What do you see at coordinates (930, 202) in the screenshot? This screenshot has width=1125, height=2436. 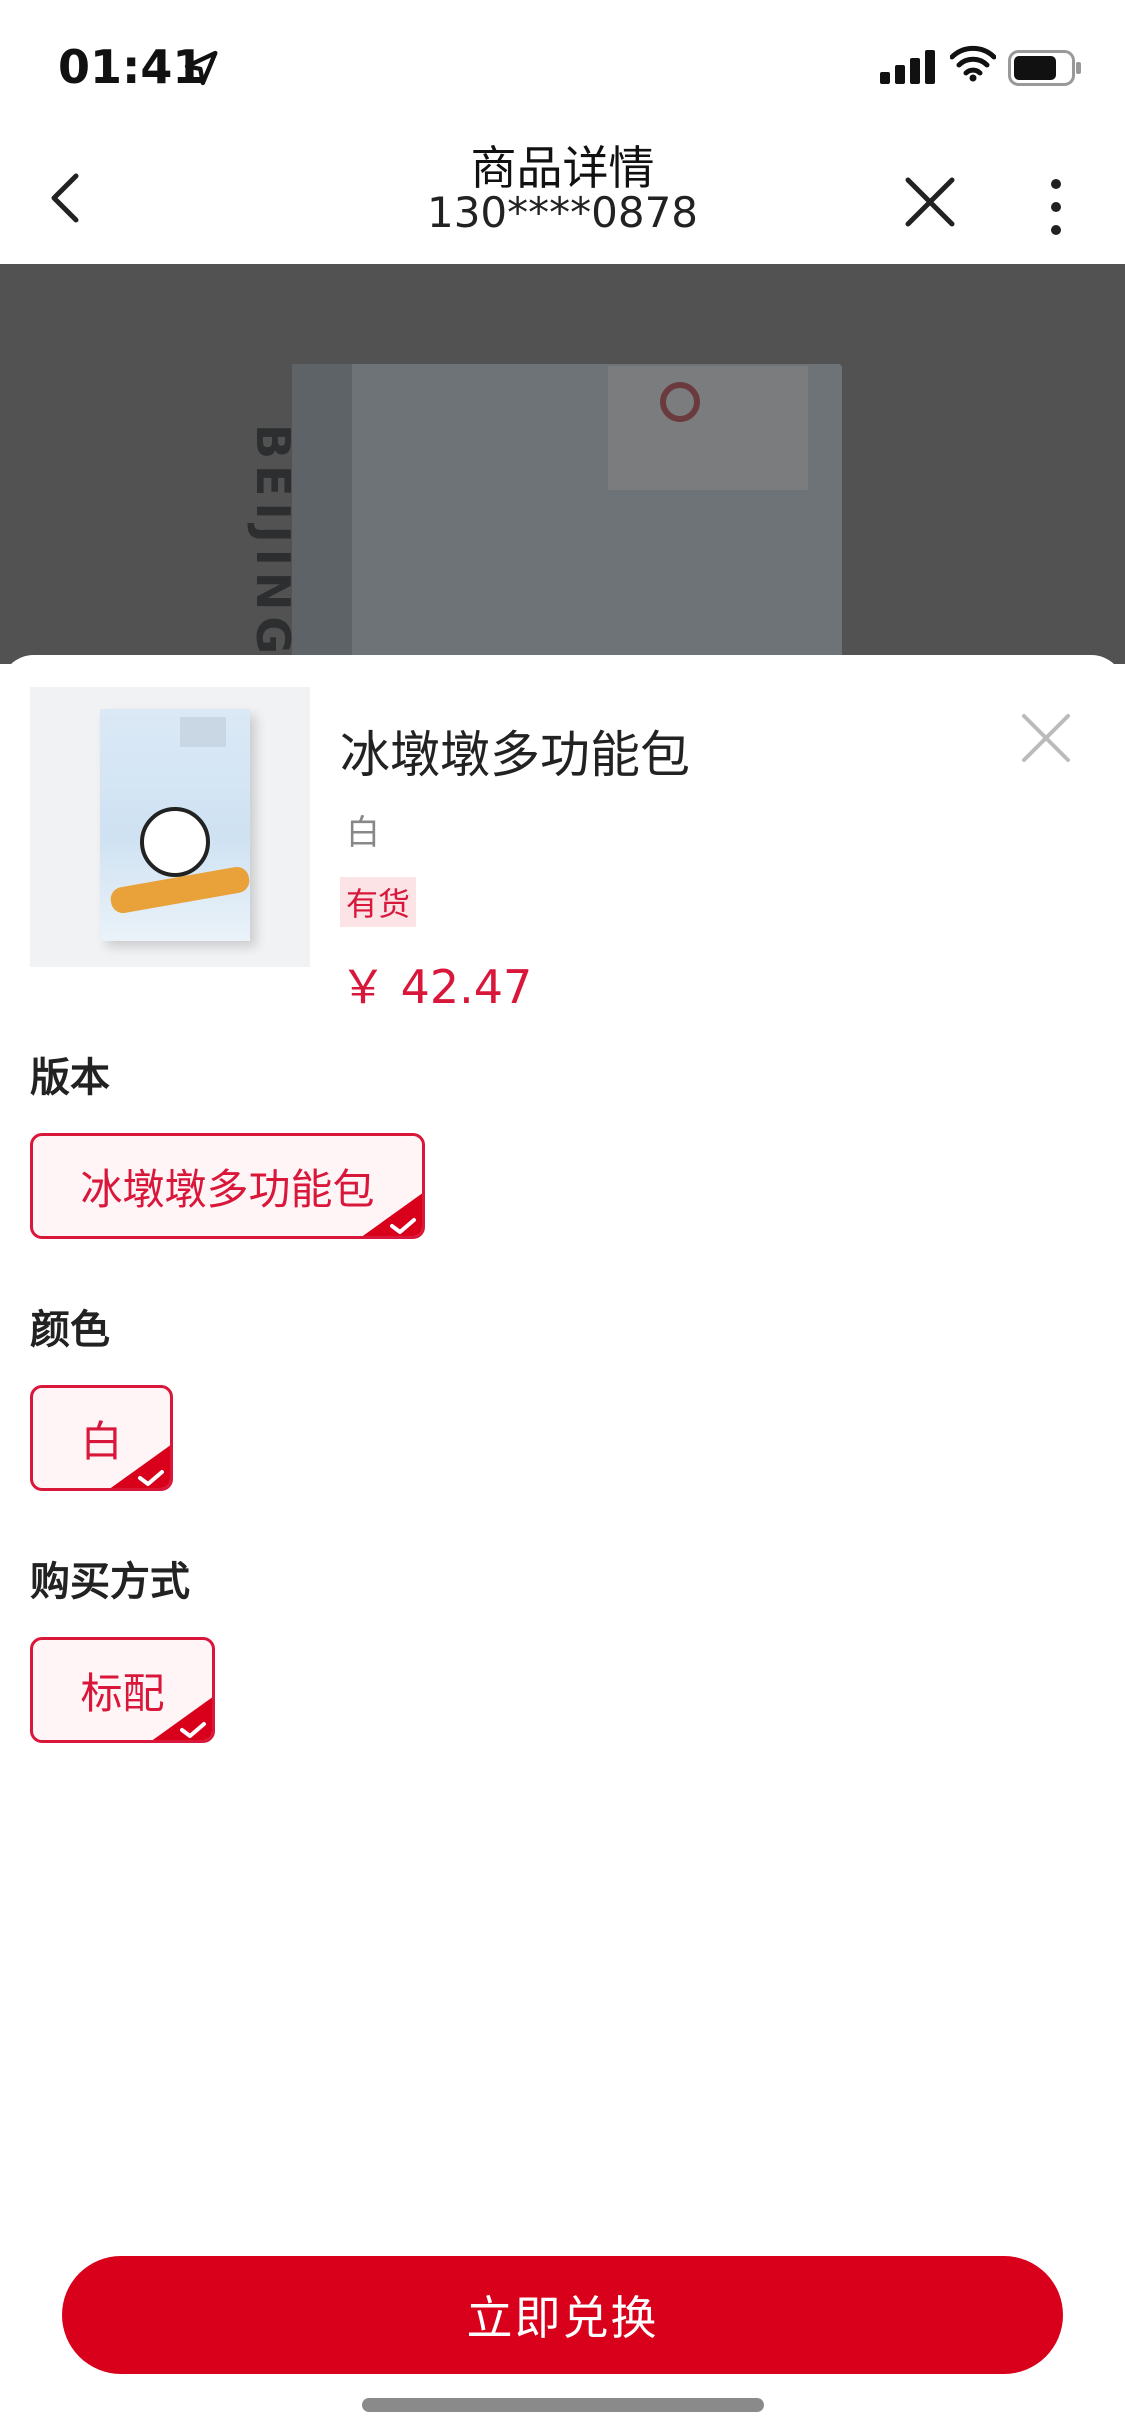 I see `close-icon` at bounding box center [930, 202].